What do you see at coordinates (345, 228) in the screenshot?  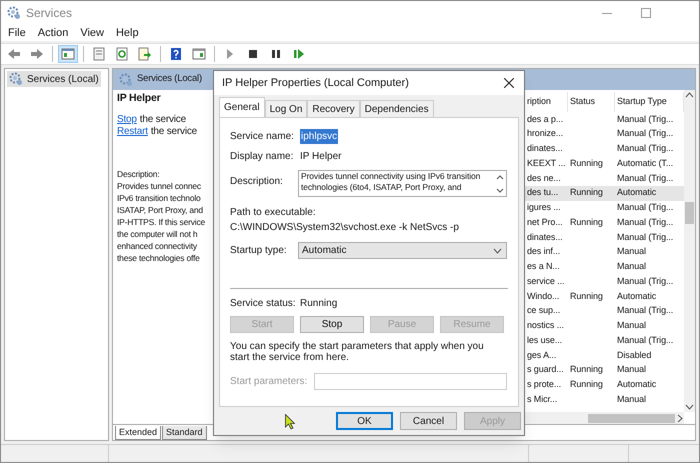 I see `path-value: C:\WINDOWS\System32\svchost.exe -k NetSvcs -p` at bounding box center [345, 228].